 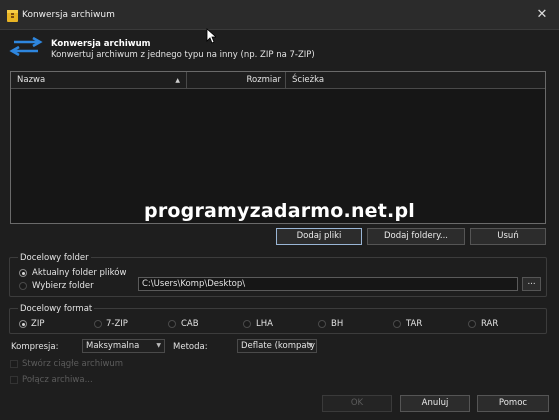 I want to click on archive-app-icon, so click(x=12, y=16).